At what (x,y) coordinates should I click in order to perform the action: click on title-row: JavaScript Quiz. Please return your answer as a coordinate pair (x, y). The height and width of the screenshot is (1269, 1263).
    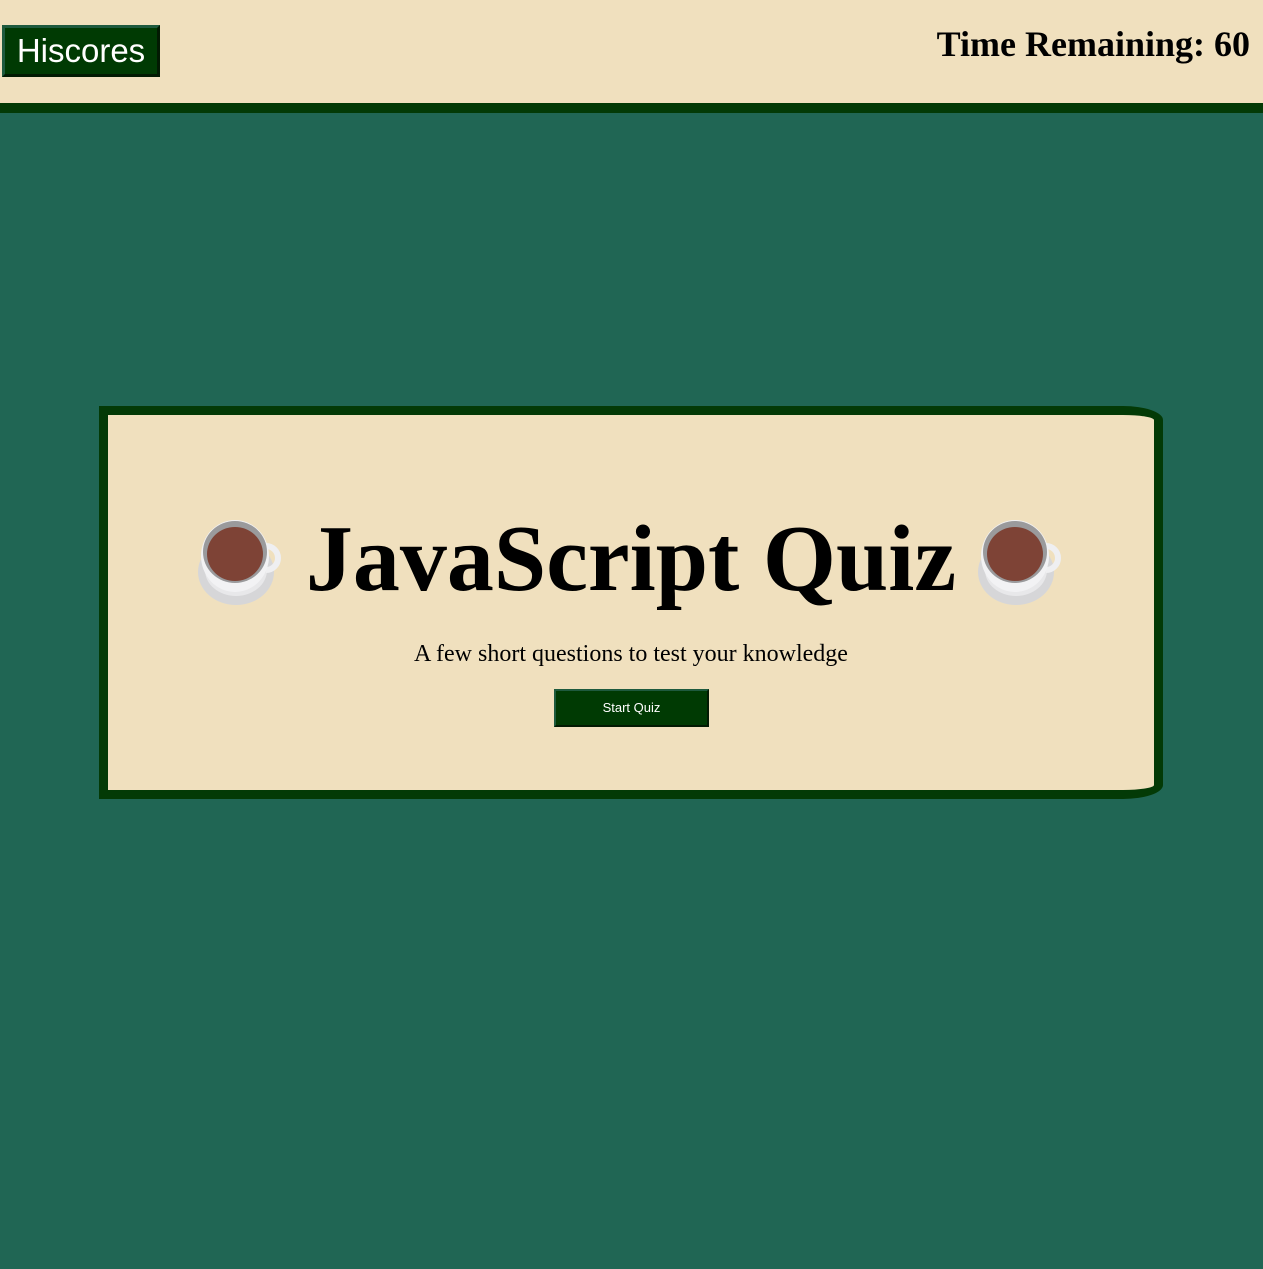
    Looking at the image, I should click on (631, 562).